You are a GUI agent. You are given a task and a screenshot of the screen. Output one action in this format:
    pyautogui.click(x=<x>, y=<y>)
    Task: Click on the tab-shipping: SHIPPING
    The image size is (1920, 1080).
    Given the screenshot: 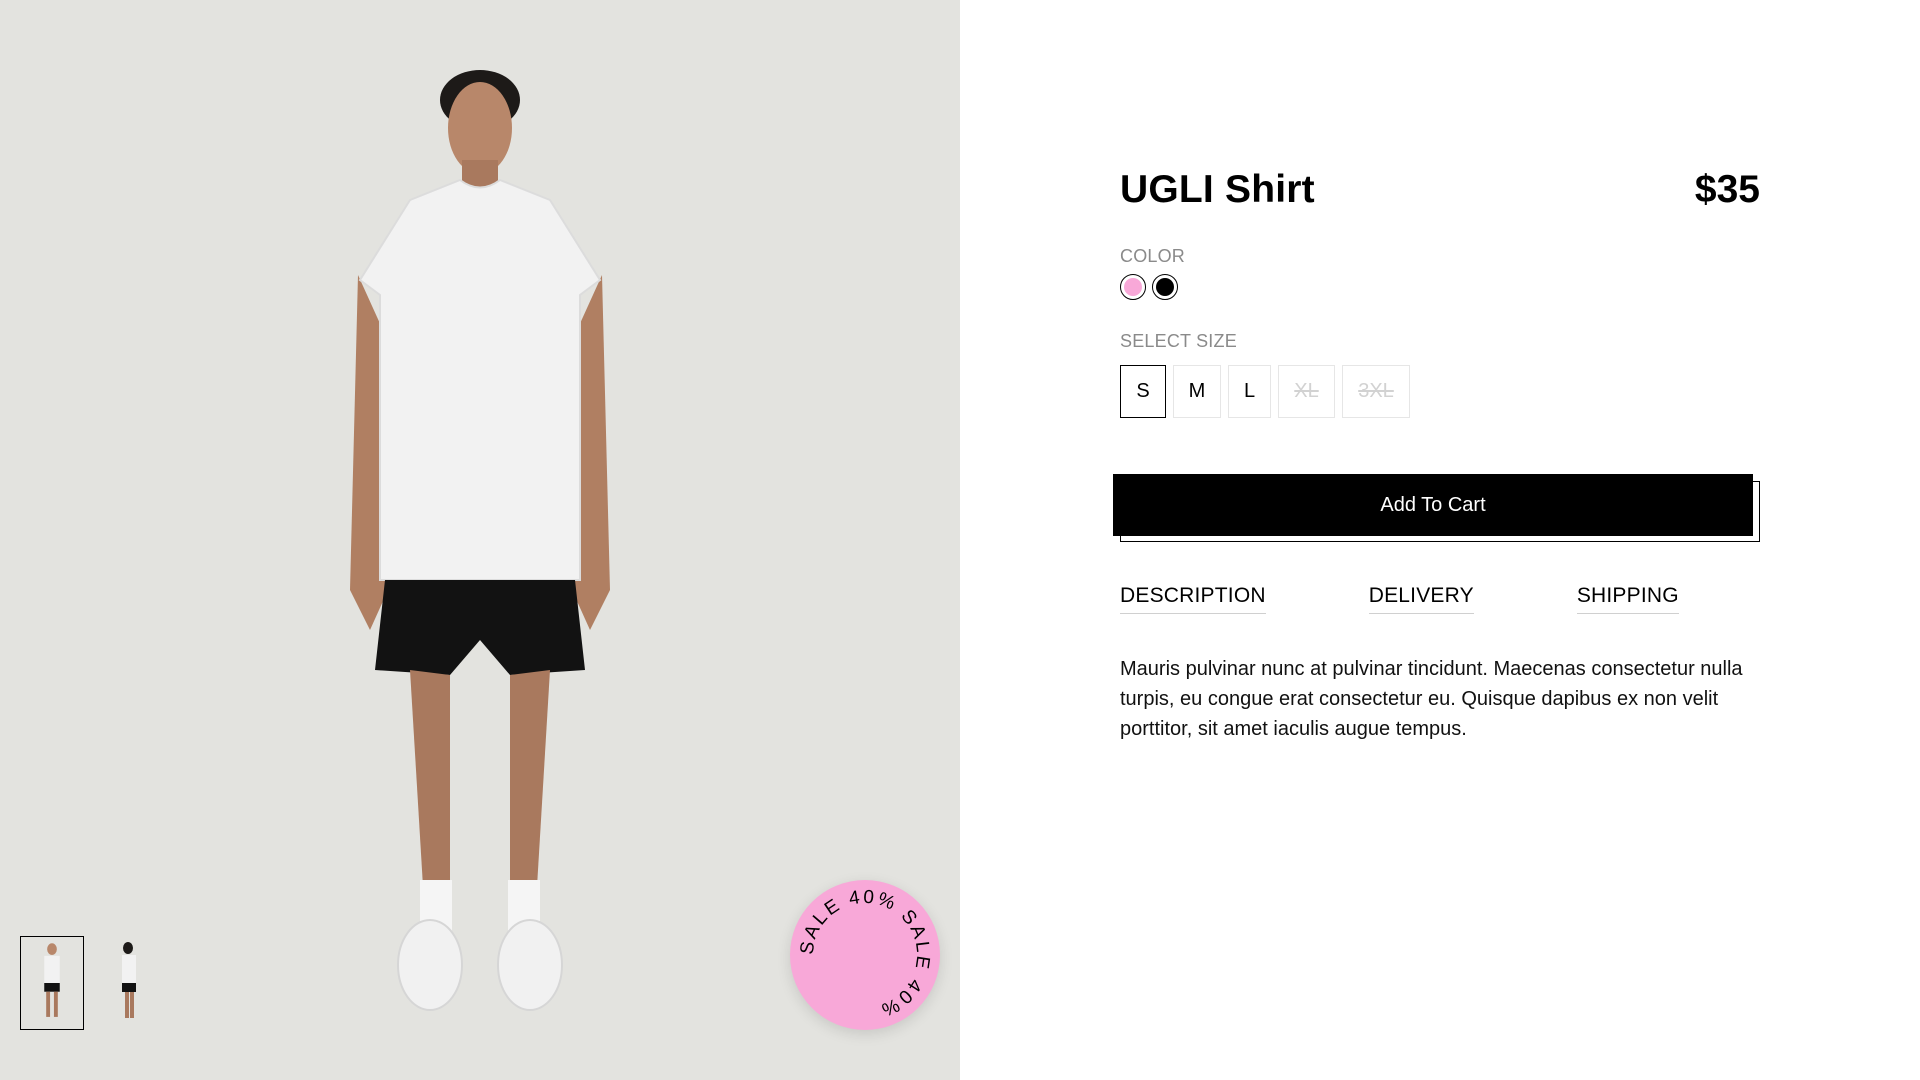 What is the action you would take?
    pyautogui.click(x=1627, y=599)
    